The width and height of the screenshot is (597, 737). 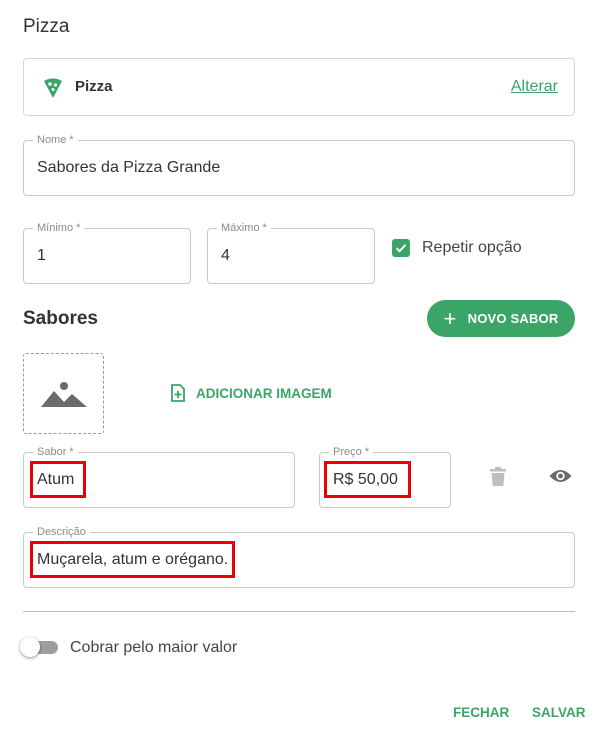 I want to click on image-icon, so click(x=63, y=394).